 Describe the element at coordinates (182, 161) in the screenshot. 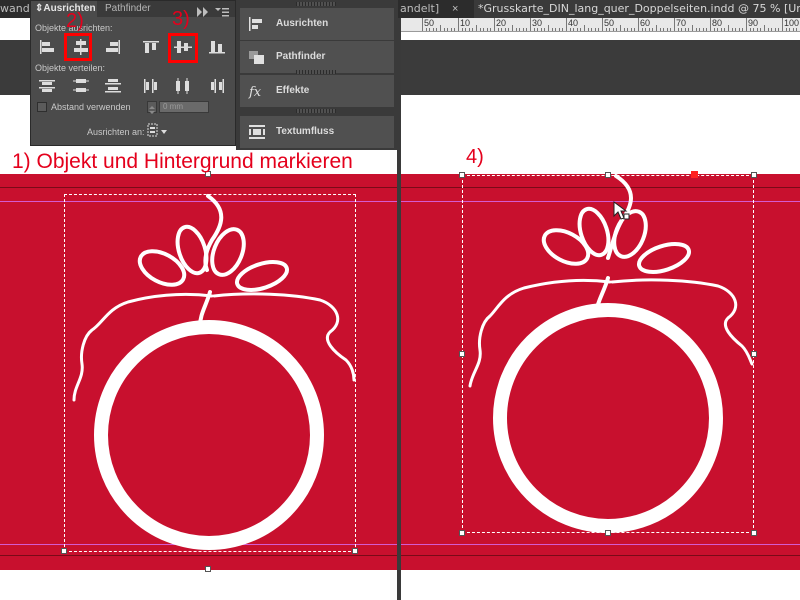

I see `annotation-step1: 1) Objekt und Hintergrund markieren` at that location.